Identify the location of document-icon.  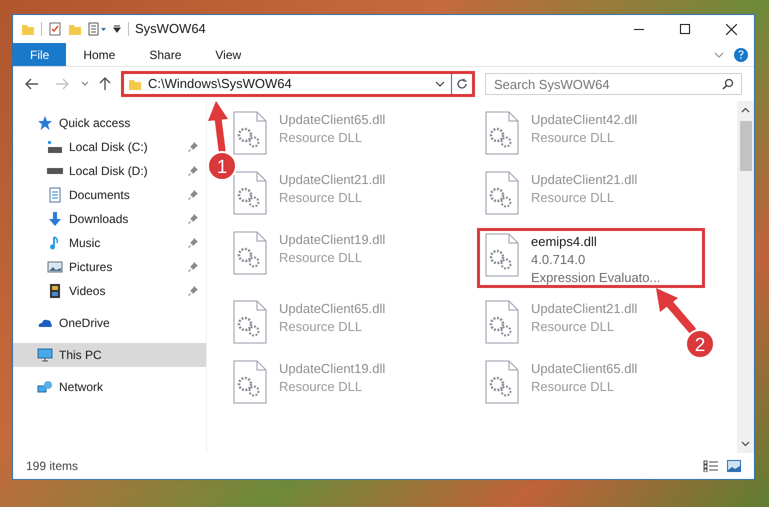
(55, 195).